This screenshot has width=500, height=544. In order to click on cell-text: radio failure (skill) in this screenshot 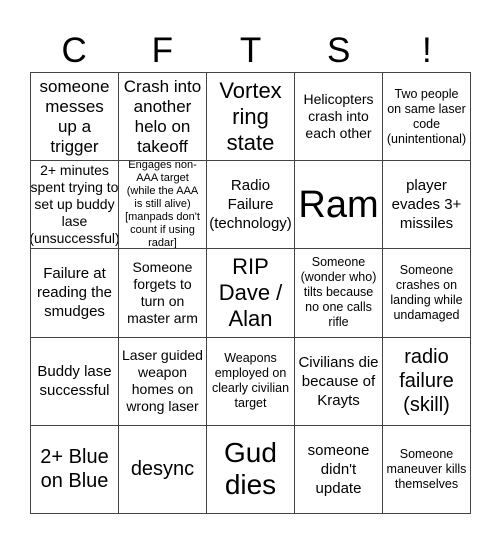, I will do `click(426, 381)`.